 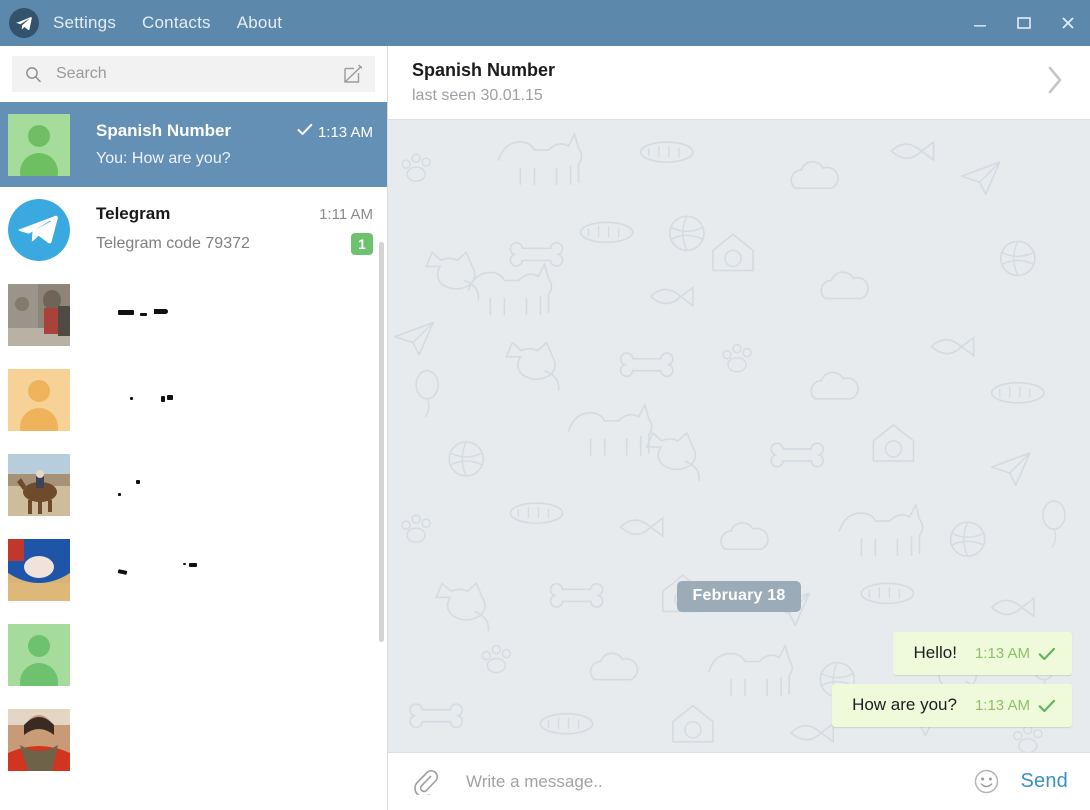 I want to click on send-button: Send, so click(x=1037, y=781).